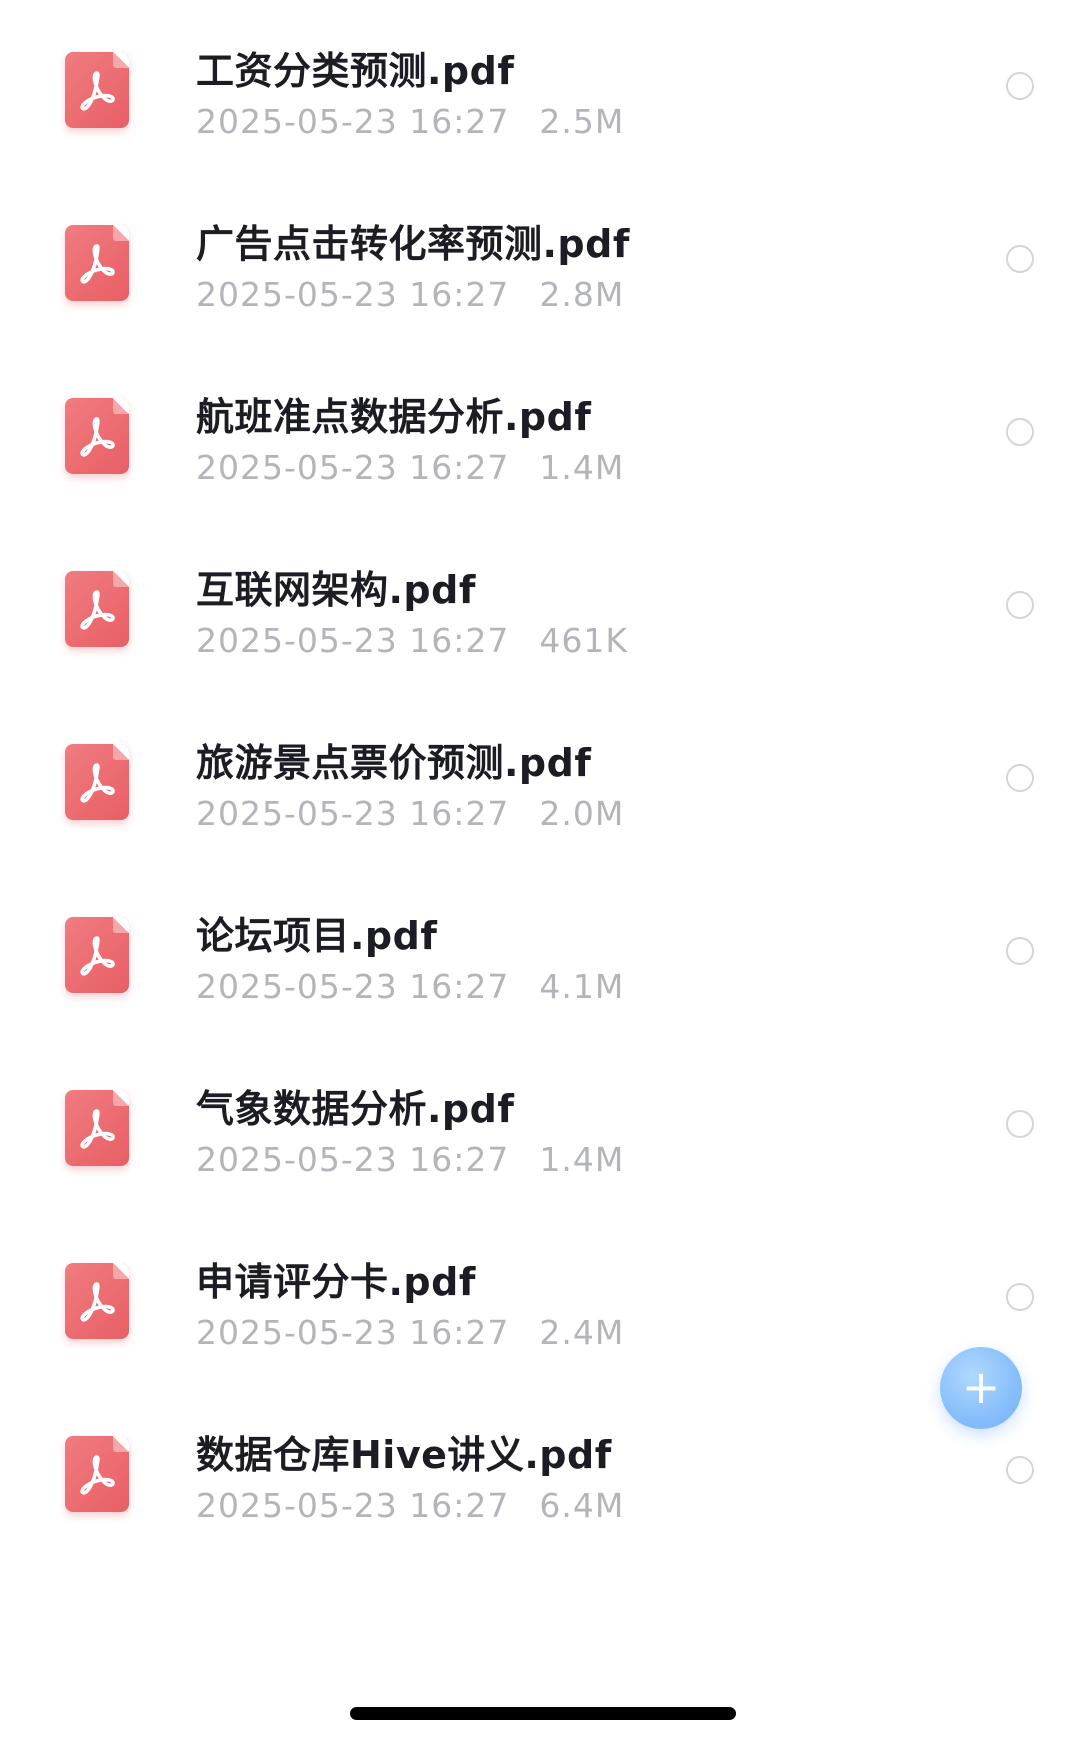  Describe the element at coordinates (582, 121) in the screenshot. I see `file-size: 2.5M` at that location.